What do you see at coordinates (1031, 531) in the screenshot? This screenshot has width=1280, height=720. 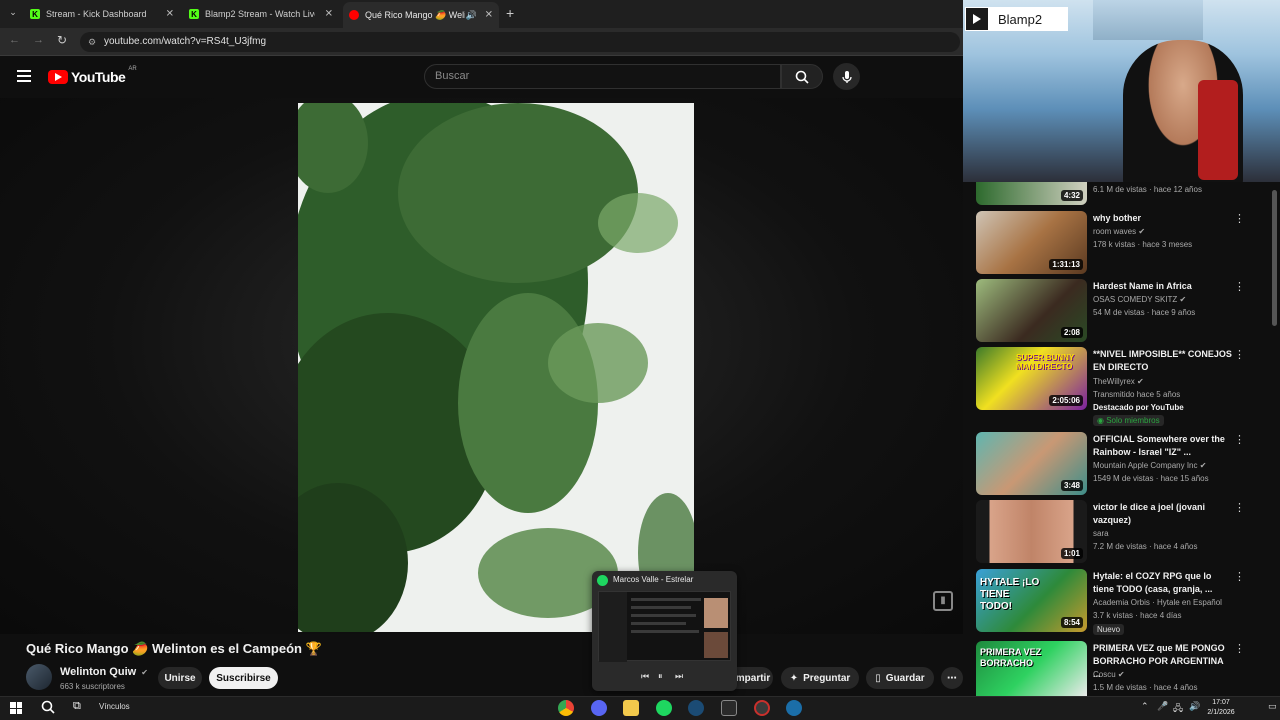 I see `recommendation-thumbnail: 1:01` at bounding box center [1031, 531].